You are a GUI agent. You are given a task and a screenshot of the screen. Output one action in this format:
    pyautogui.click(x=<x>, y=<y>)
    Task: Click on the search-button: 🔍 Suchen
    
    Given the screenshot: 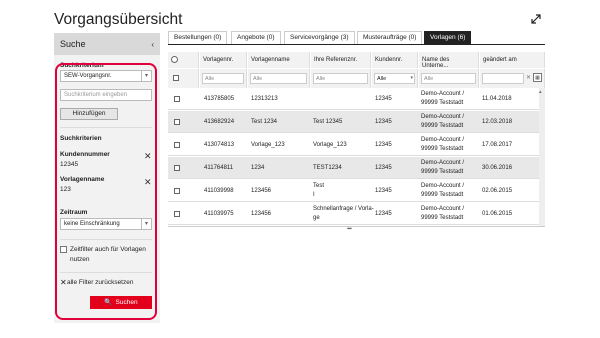 What is the action you would take?
    pyautogui.click(x=121, y=302)
    